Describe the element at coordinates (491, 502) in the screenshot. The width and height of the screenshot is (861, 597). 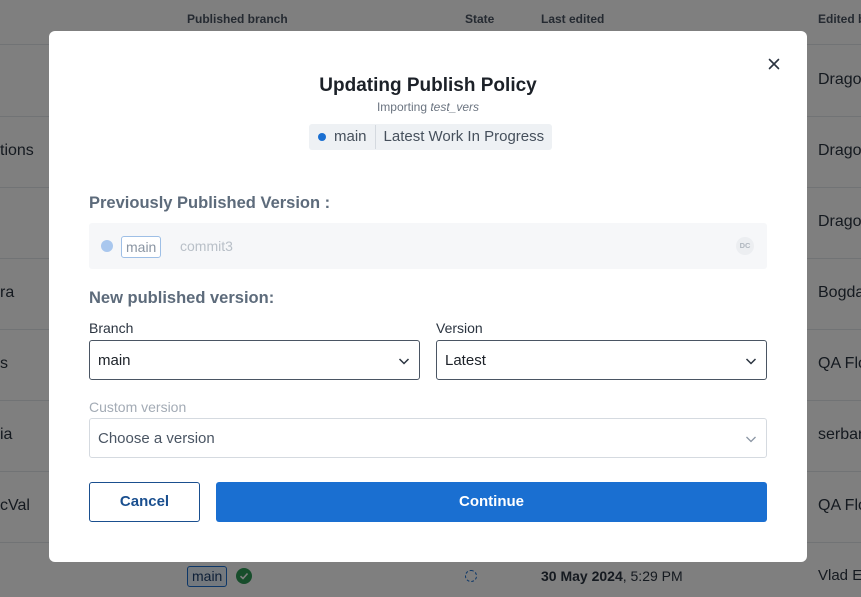
I see `continue-button: Continue` at that location.